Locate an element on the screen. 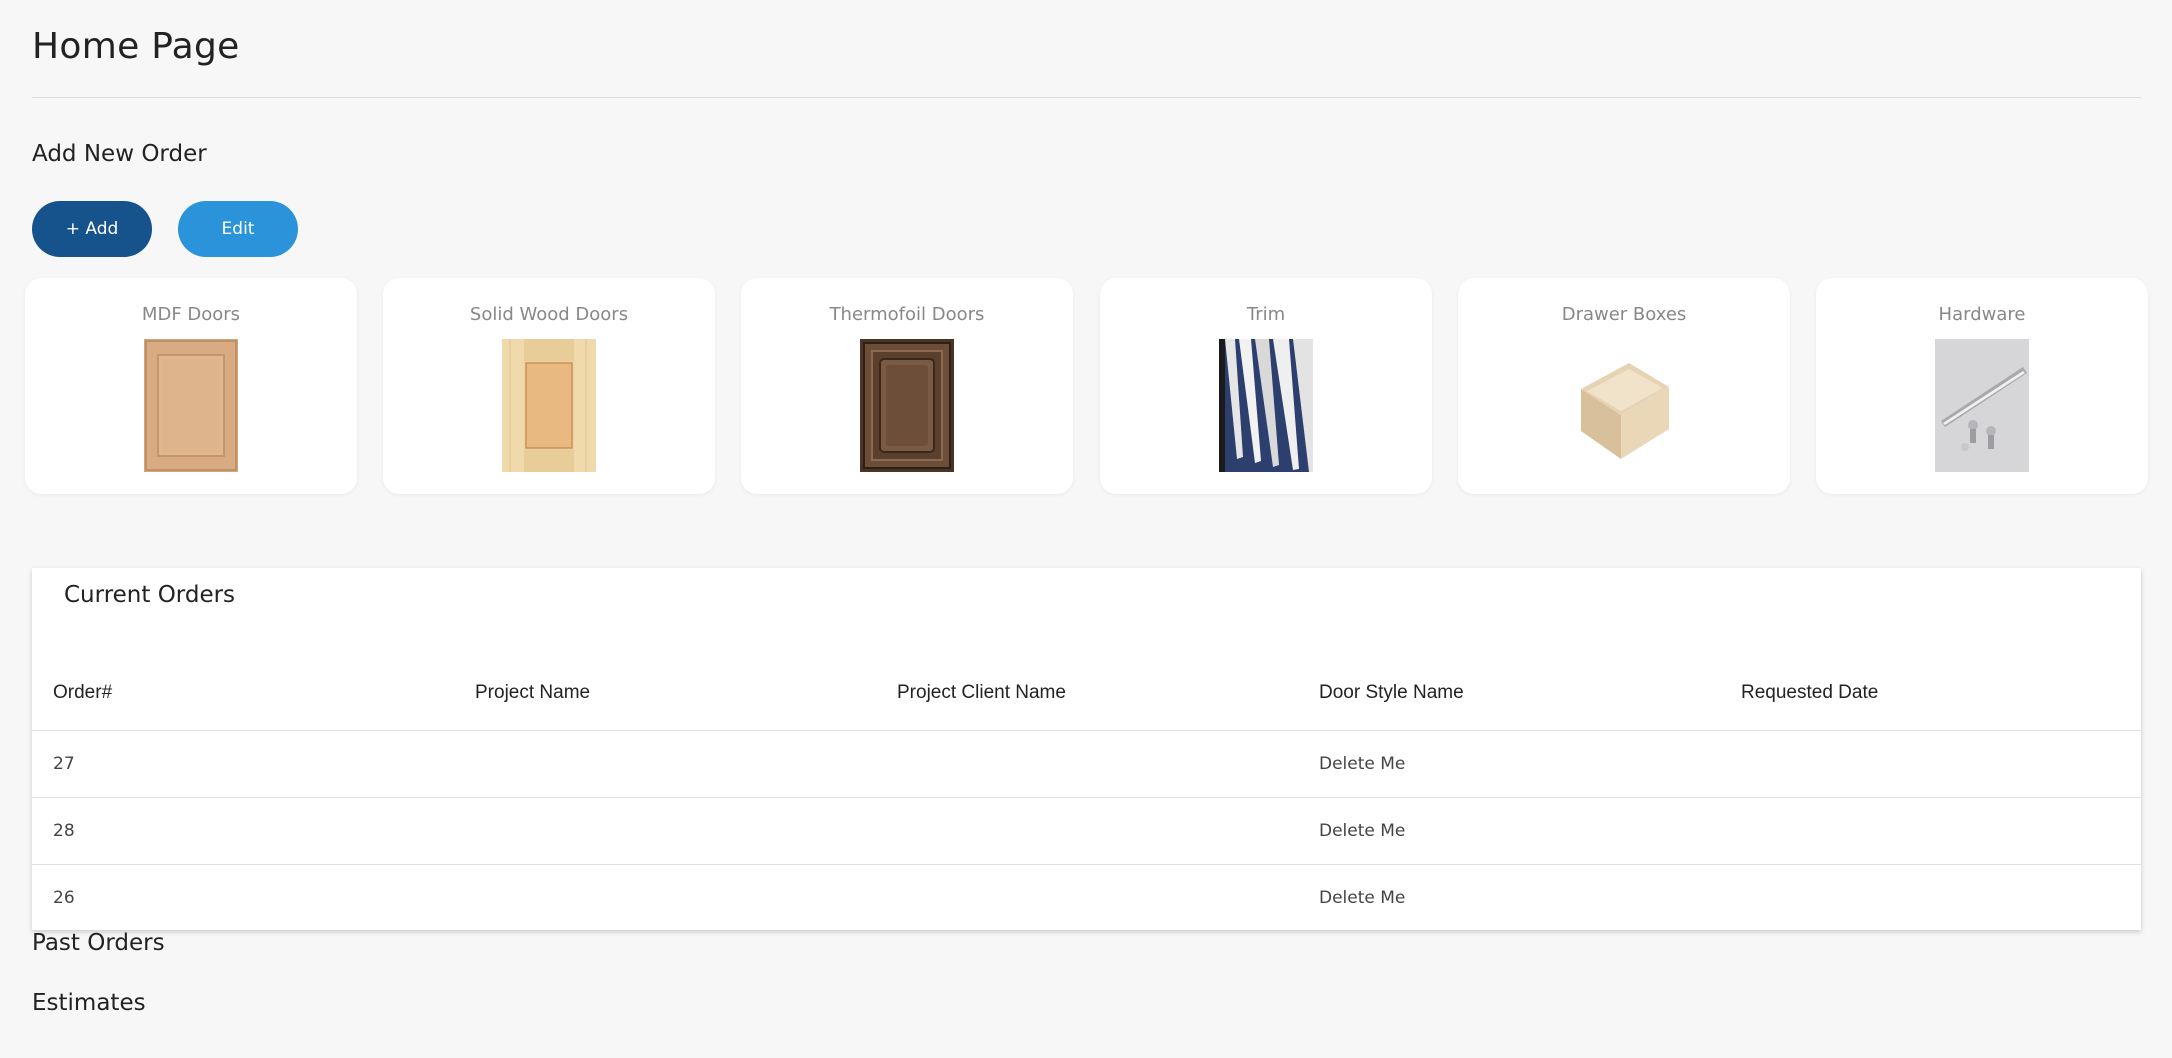  table-row: 27 Delete Me is located at coordinates (1086, 764).